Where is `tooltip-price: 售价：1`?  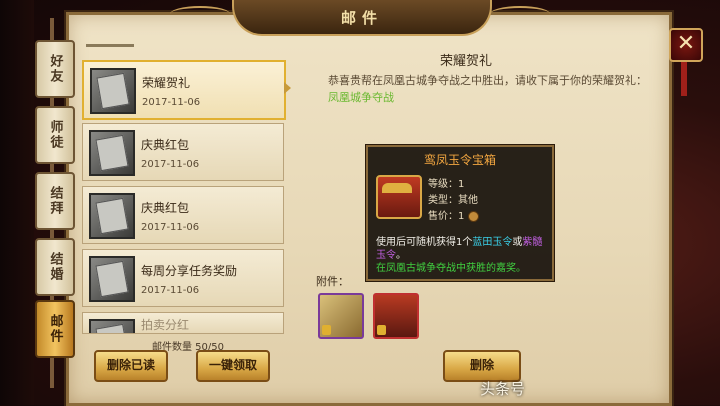 tooltip-price: 售价：1 is located at coordinates (453, 214).